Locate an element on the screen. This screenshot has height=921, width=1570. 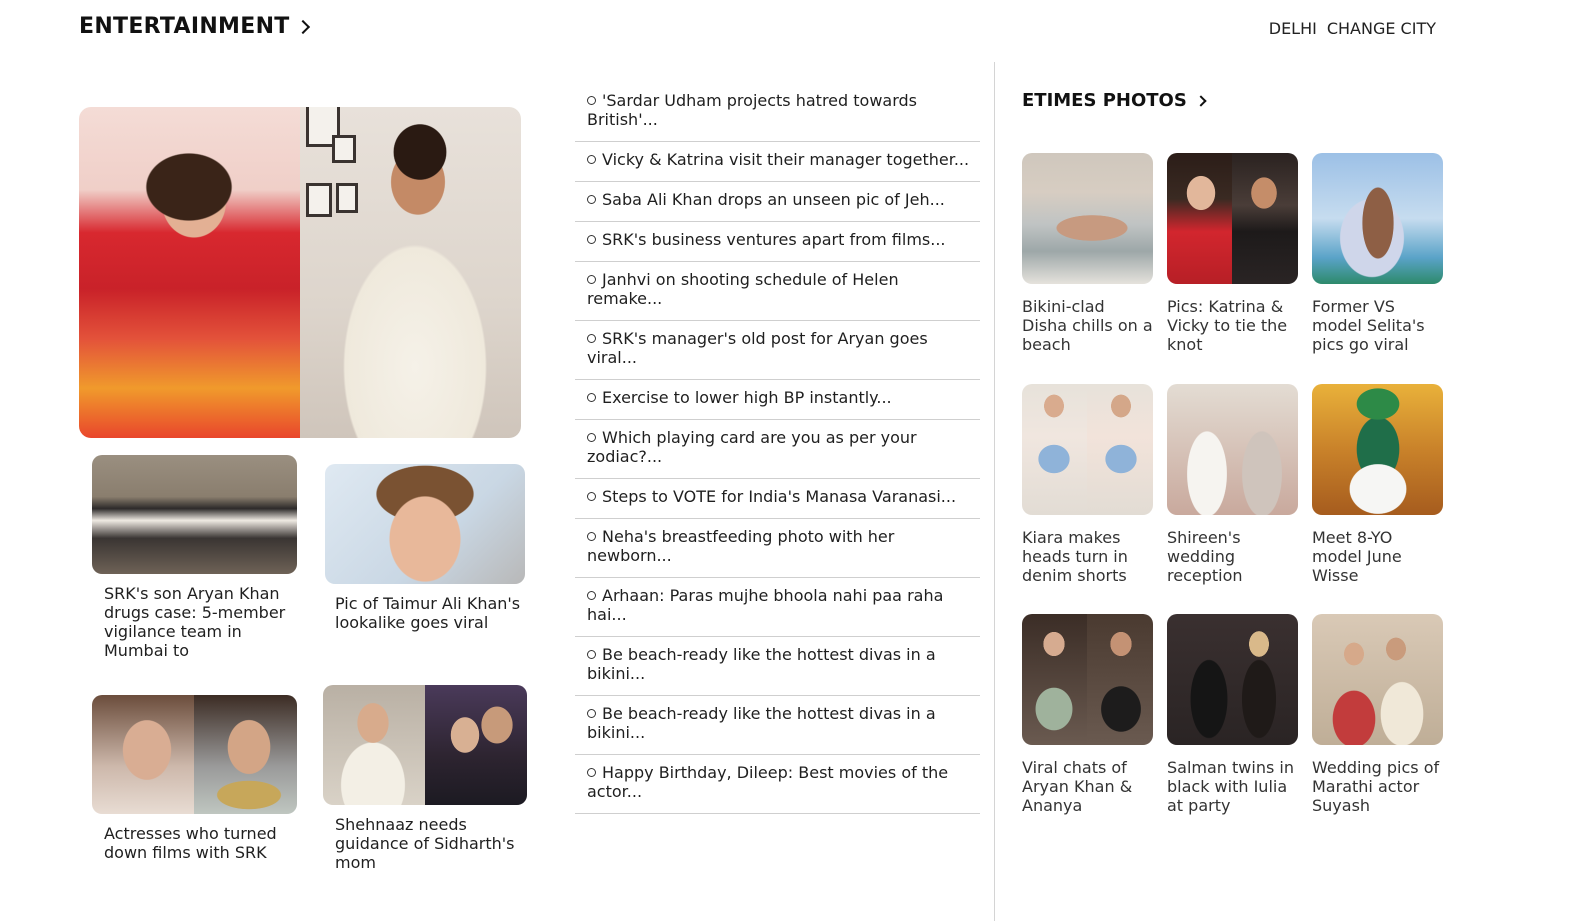
news-caption: Actresses who turned down films with SRK is located at coordinates (190, 843).